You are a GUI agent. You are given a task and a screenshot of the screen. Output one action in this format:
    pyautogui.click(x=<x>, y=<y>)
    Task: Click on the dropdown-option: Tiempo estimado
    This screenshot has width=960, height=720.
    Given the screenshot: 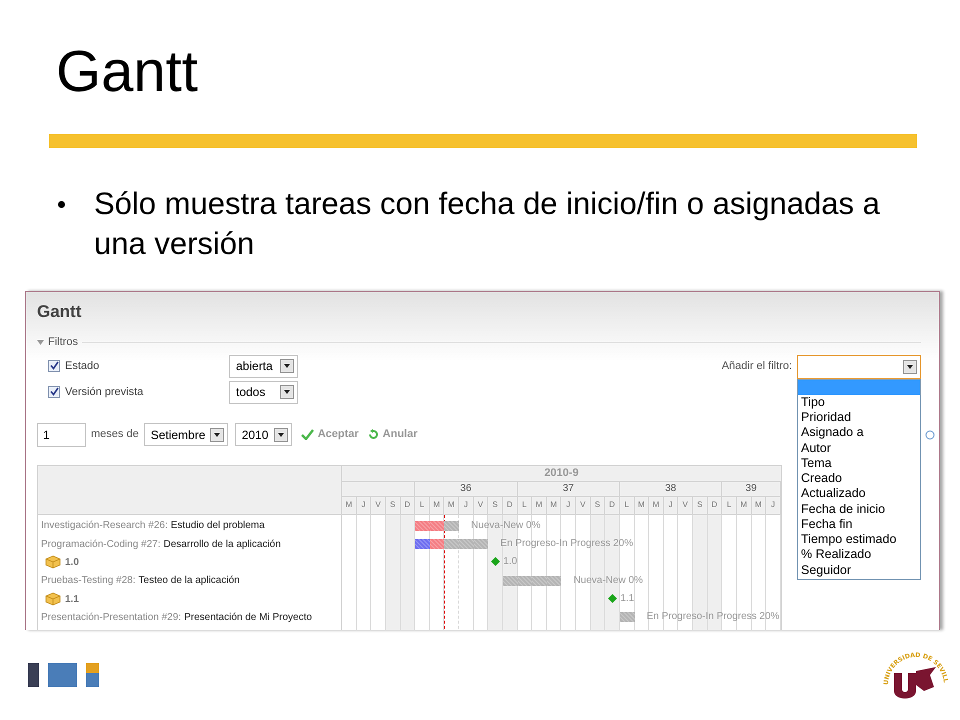 What is the action you would take?
    pyautogui.click(x=859, y=540)
    